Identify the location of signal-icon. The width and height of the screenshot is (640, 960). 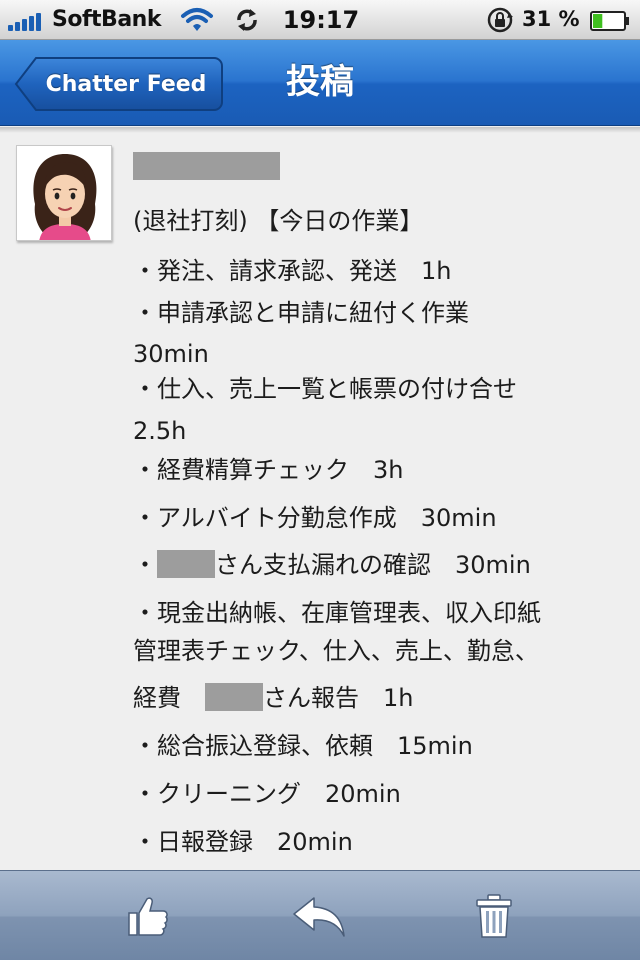
(28, 21).